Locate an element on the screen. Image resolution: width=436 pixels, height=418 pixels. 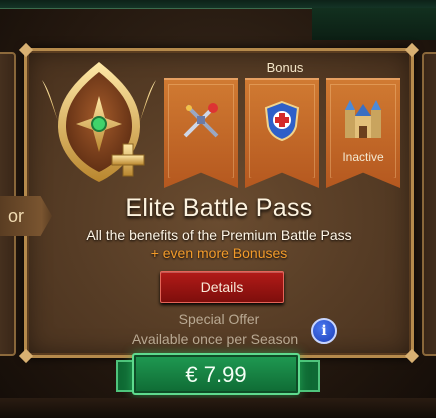
bonus-ribbon-shield is located at coordinates (282, 133).